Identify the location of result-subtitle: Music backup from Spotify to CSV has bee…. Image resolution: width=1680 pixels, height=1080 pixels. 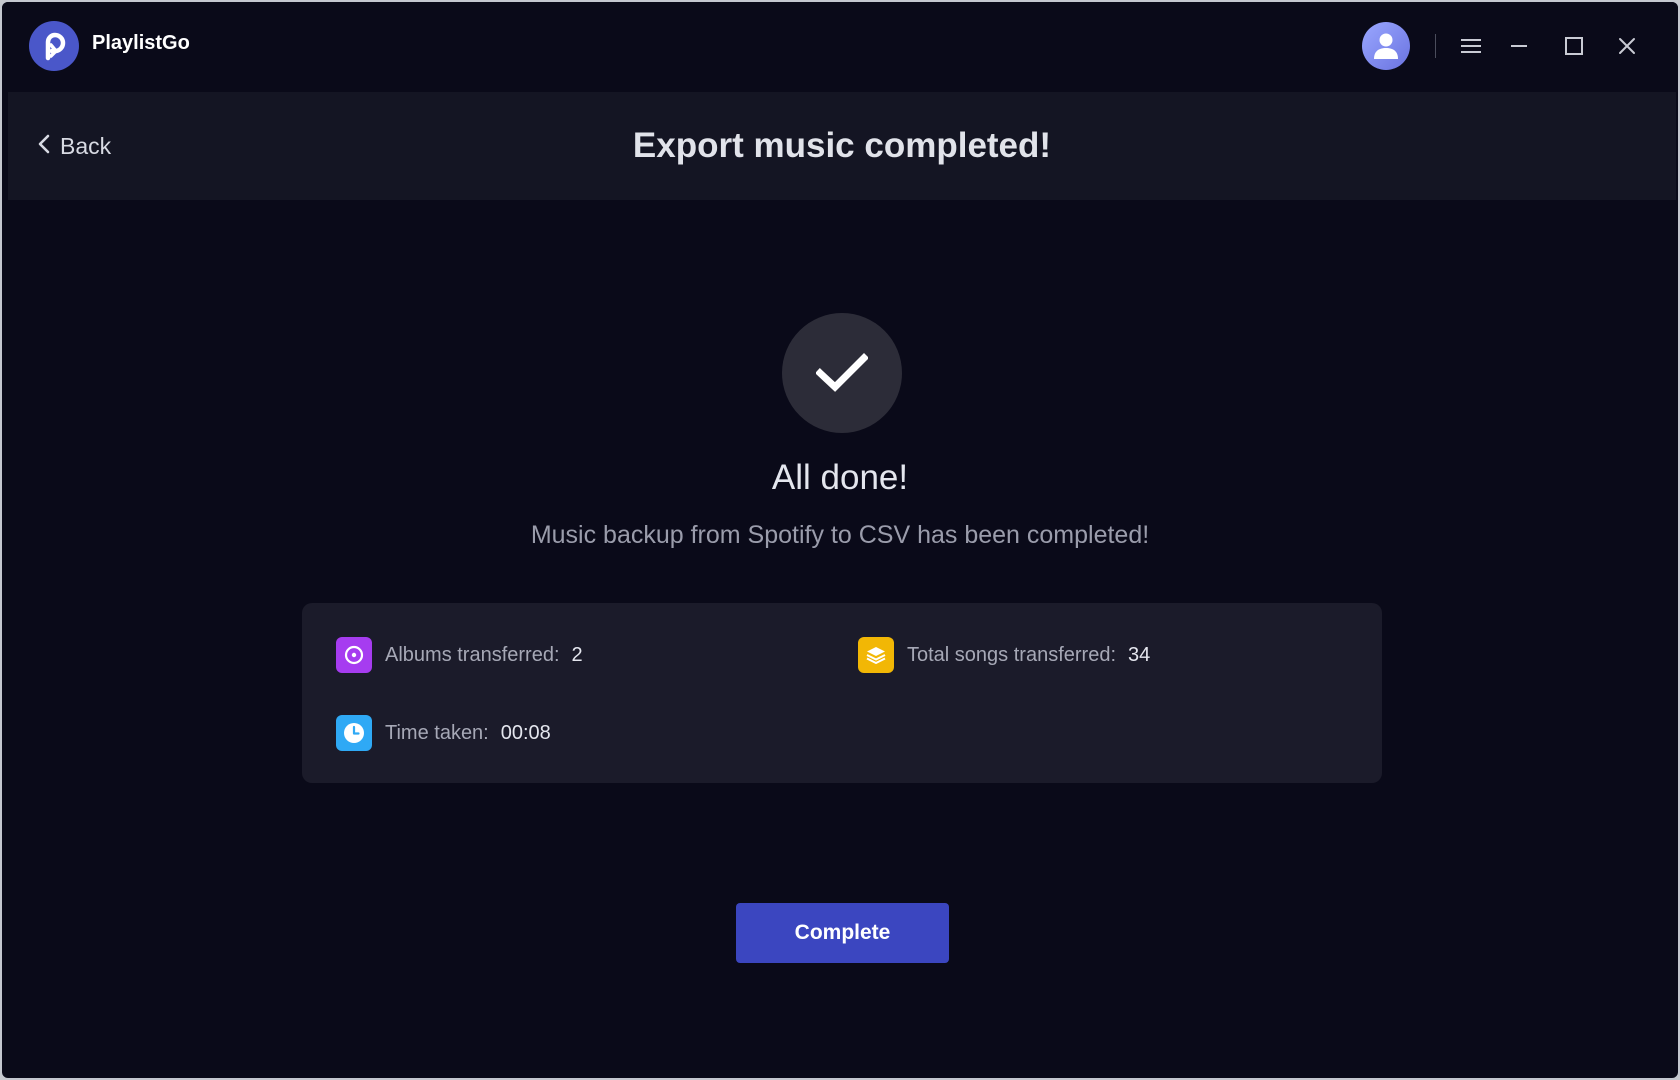
(840, 535).